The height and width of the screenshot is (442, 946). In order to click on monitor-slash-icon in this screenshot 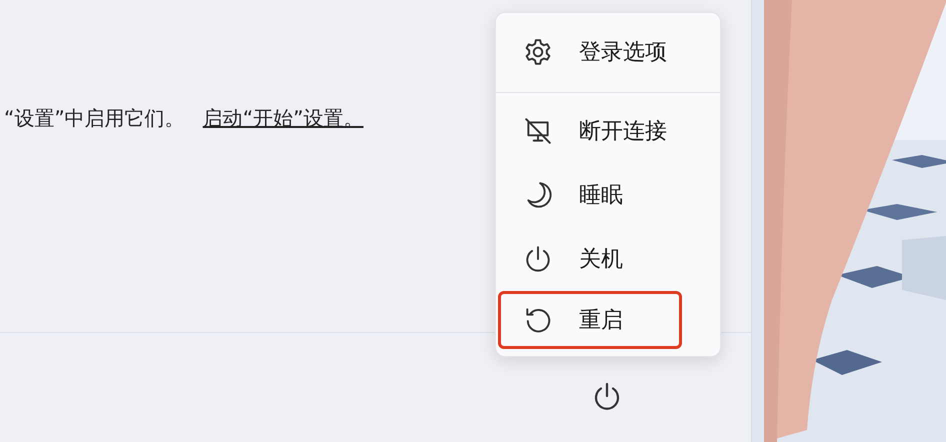, I will do `click(538, 131)`.